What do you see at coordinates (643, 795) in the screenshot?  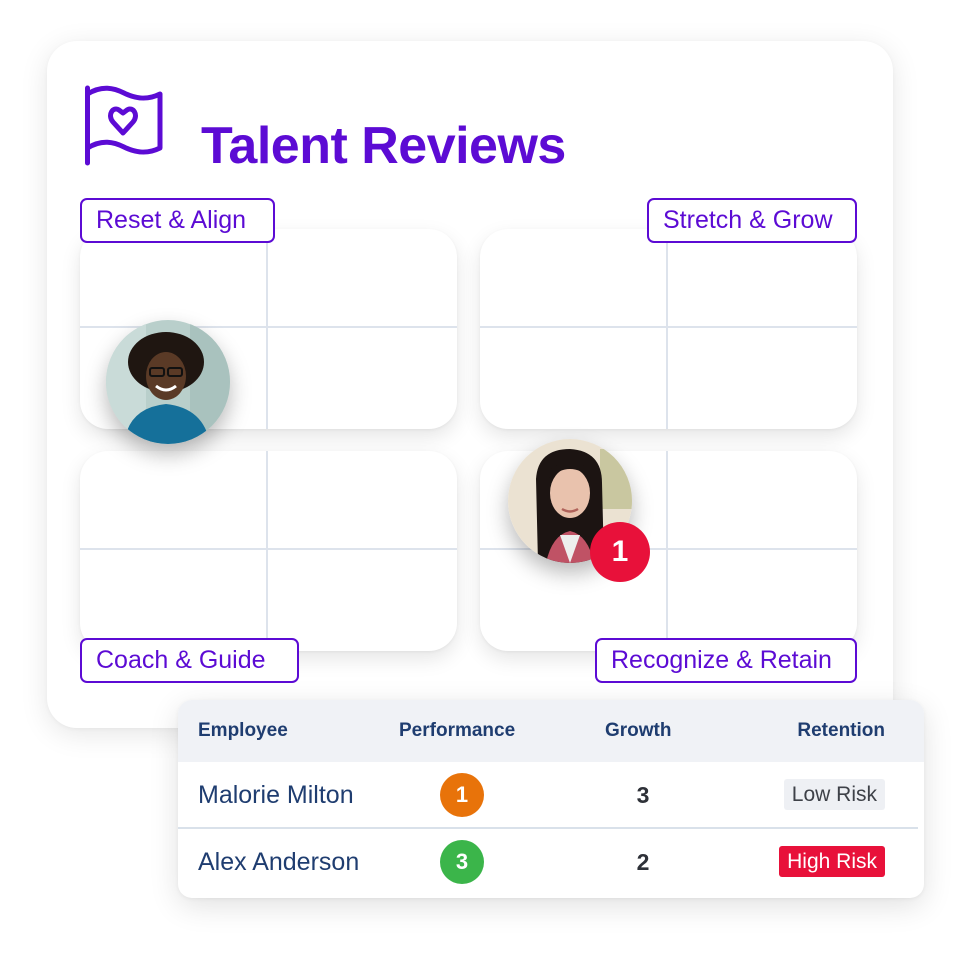 I see `growth-score: 3` at bounding box center [643, 795].